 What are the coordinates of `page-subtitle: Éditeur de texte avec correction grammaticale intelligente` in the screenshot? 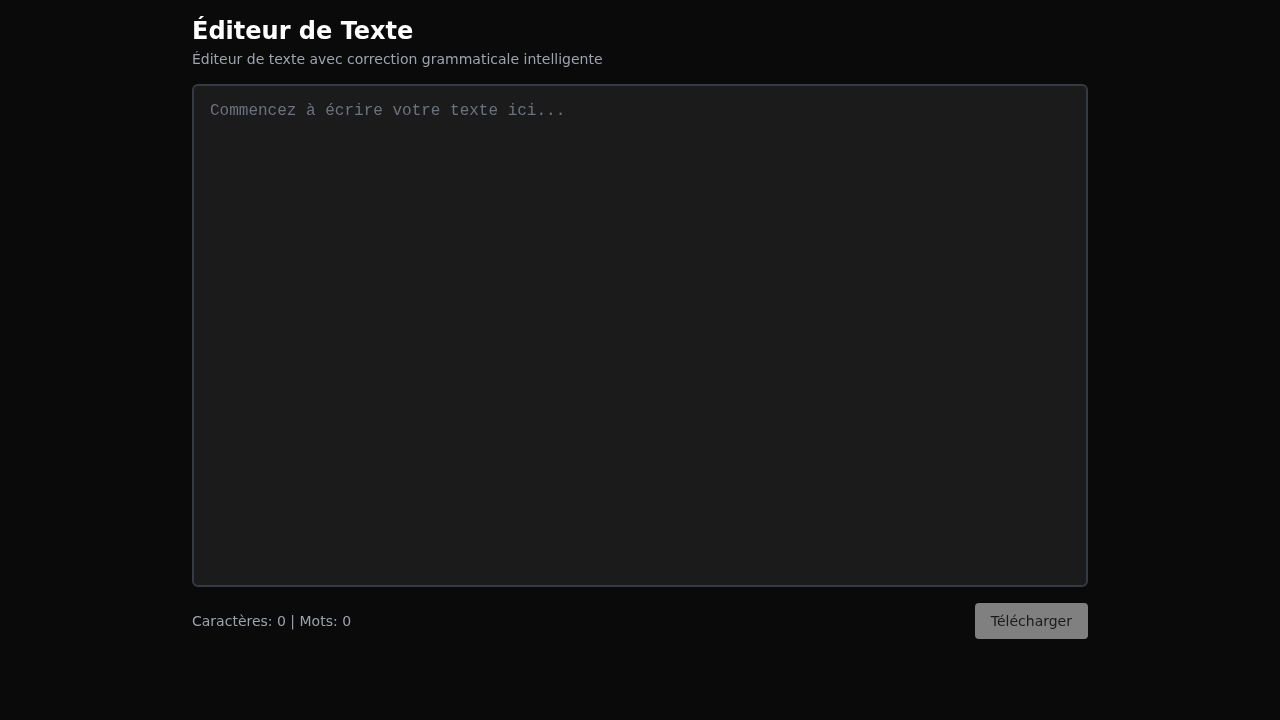 It's located at (398, 59).